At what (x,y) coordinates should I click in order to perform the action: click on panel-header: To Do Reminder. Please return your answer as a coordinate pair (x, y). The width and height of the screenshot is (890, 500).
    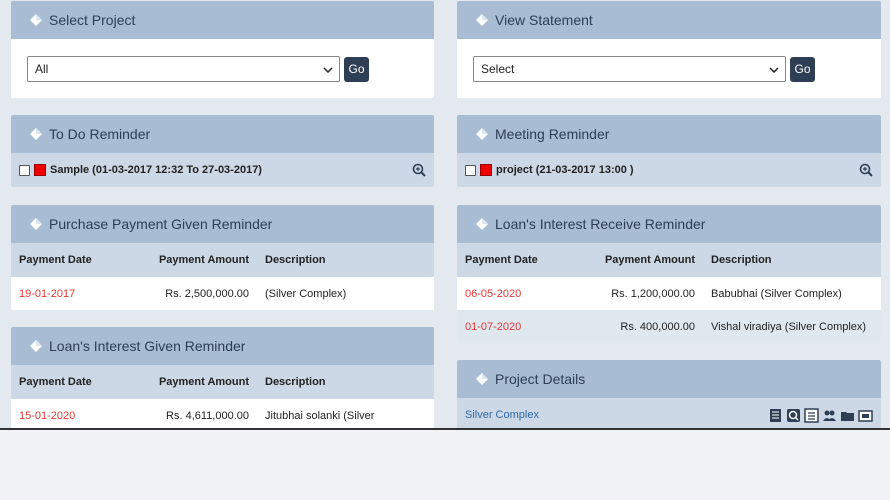
    Looking at the image, I should click on (222, 134).